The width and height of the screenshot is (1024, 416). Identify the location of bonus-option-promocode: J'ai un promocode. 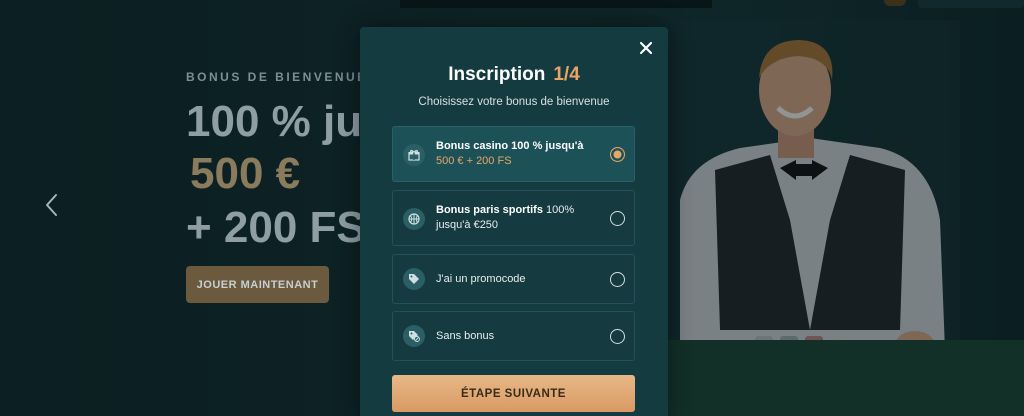
(513, 279).